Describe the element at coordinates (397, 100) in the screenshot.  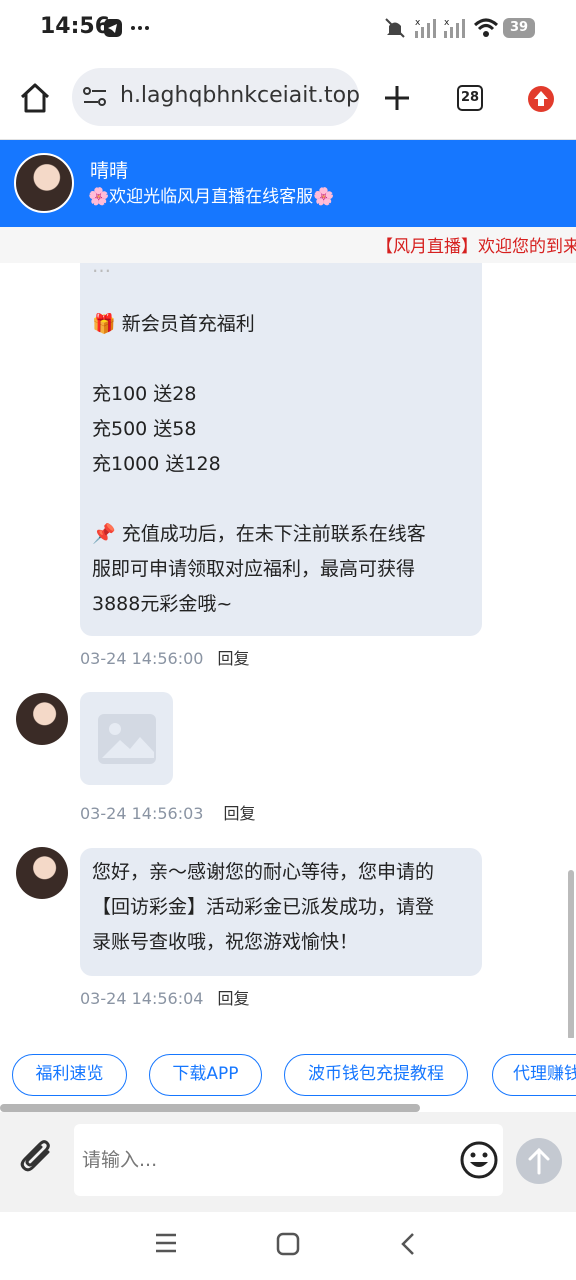
I see `plus-icon` at that location.